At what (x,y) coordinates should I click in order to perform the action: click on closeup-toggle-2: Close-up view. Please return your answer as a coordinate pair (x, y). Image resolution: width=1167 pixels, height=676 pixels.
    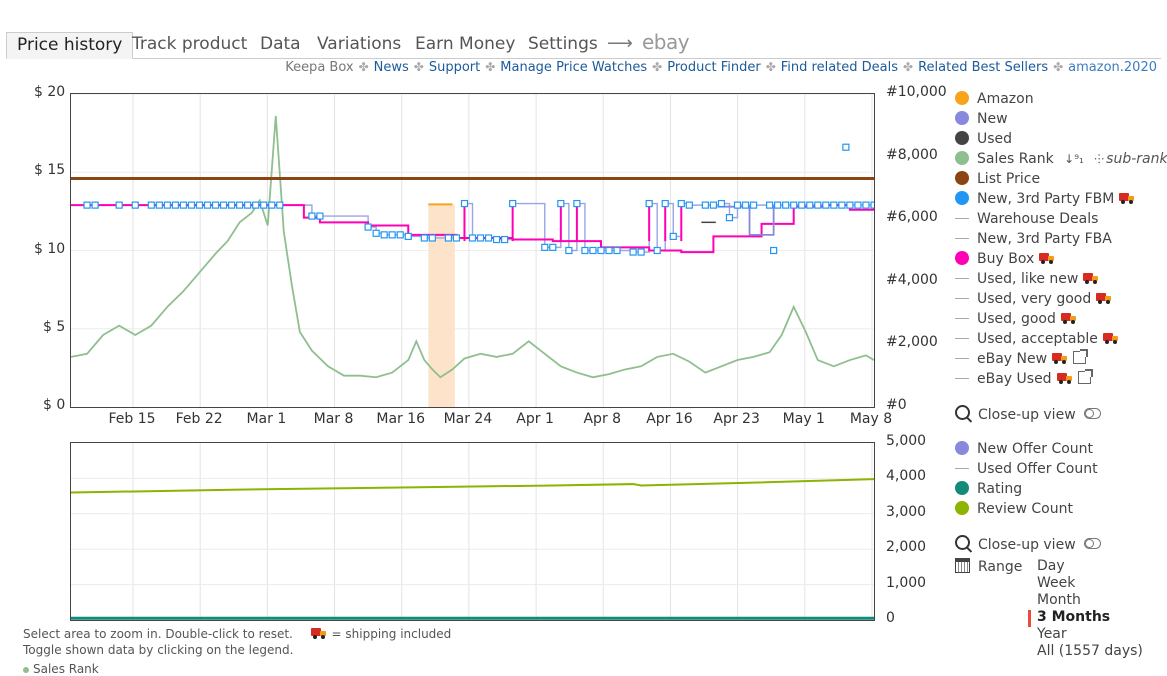
    Looking at the image, I should click on (1028, 544).